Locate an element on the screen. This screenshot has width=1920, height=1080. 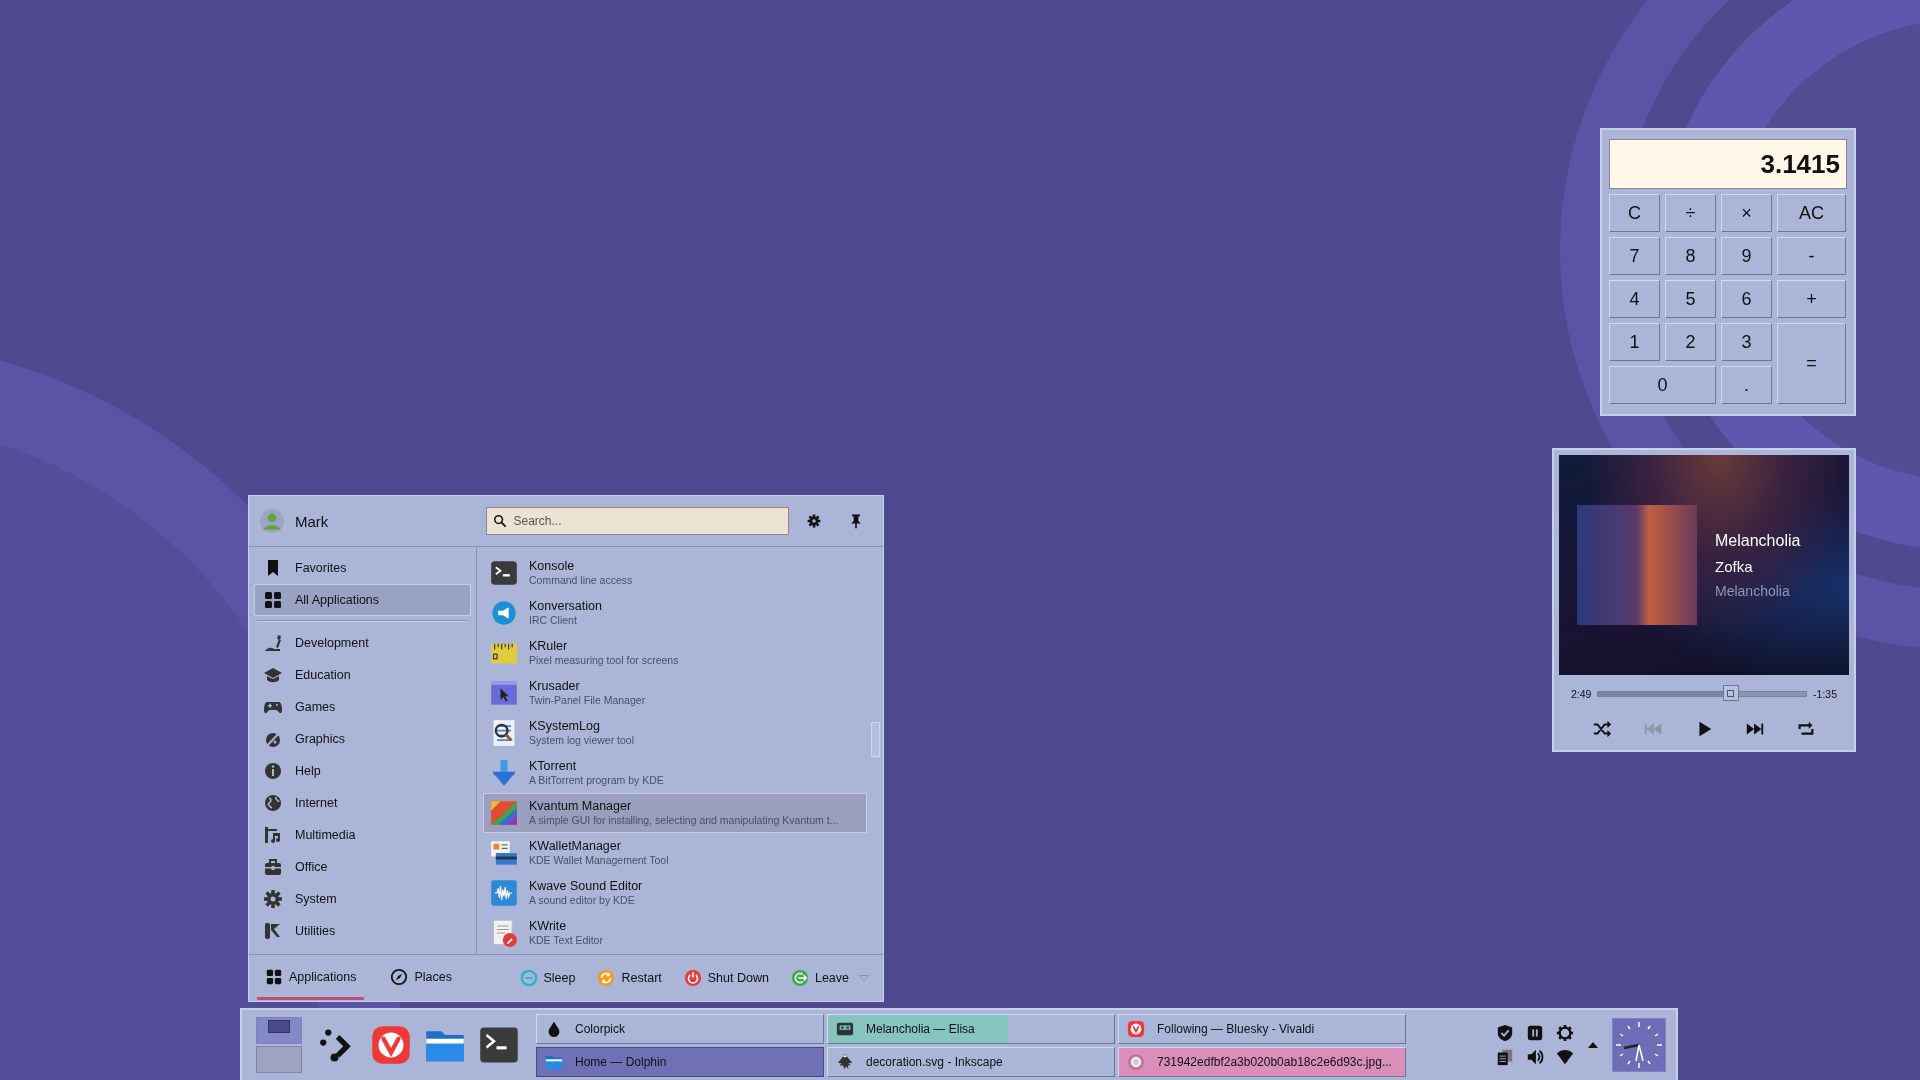
application-item: Konversation IRC Client is located at coordinates (675, 613).